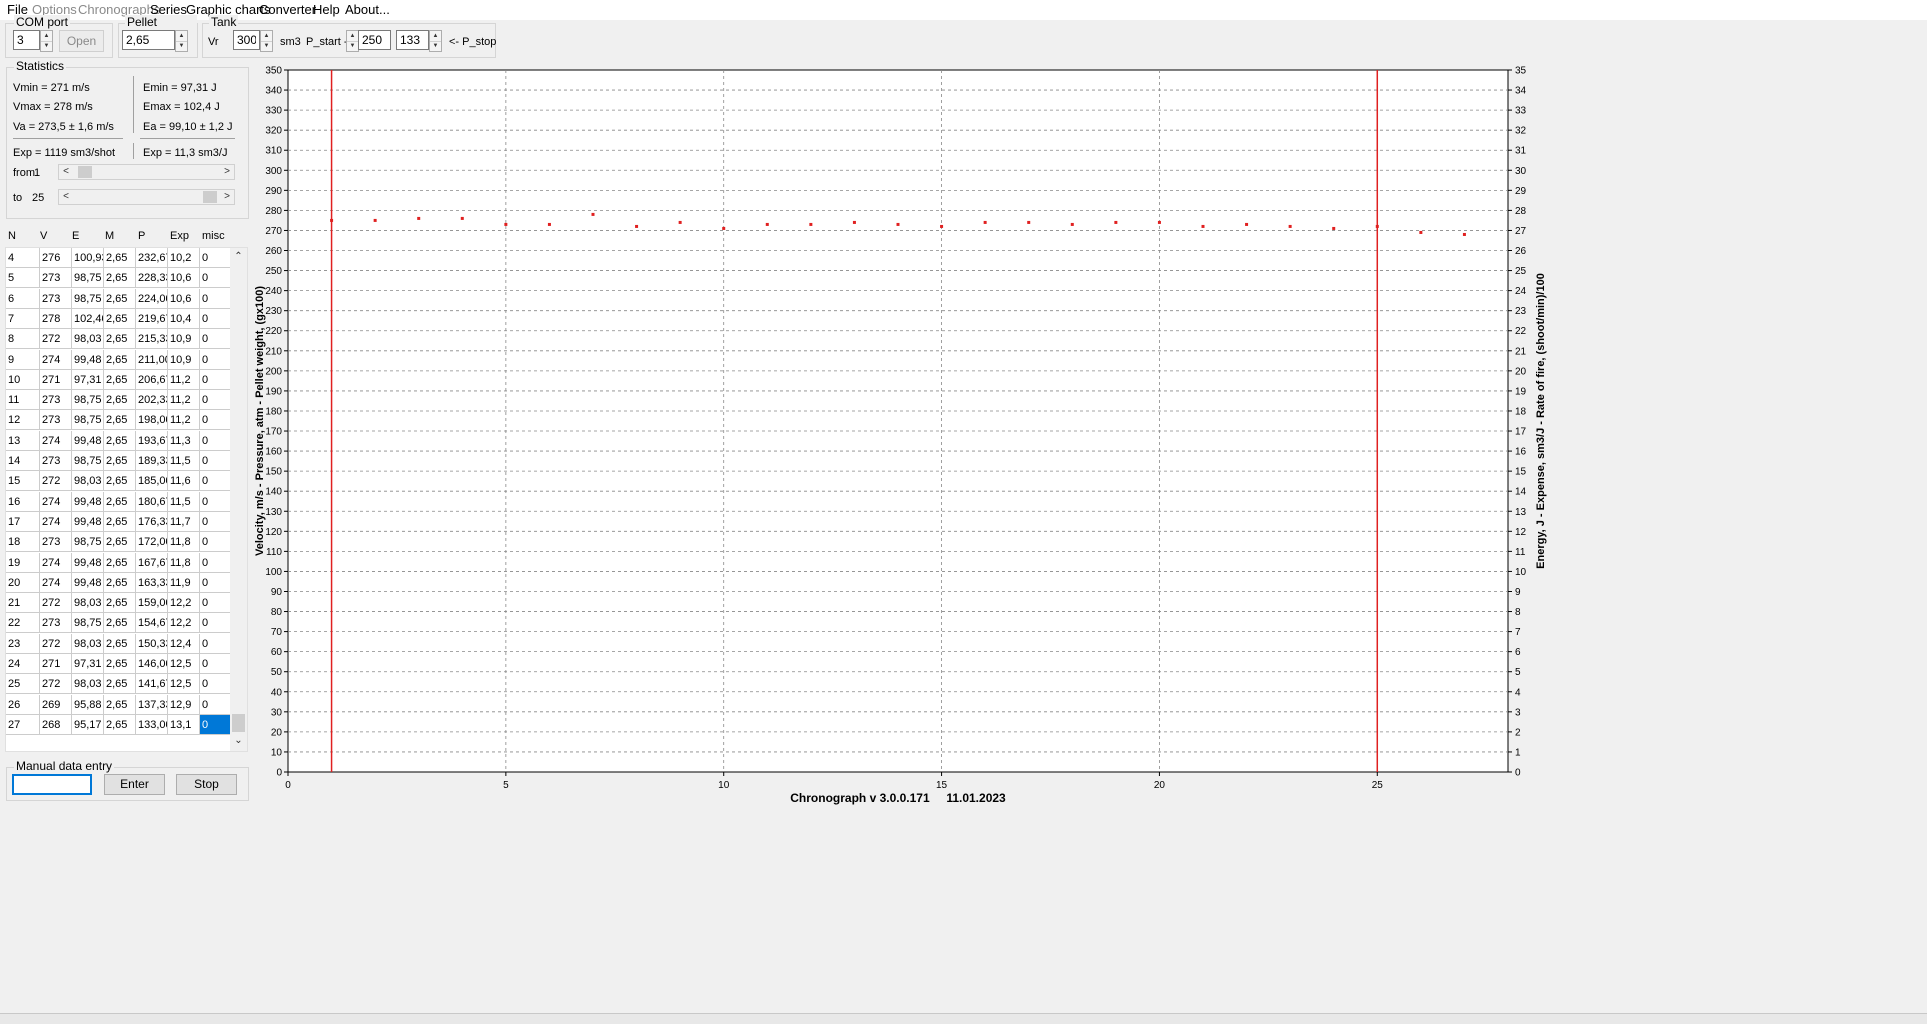 This screenshot has width=1927, height=1024. I want to click on table-cell: 189,33, so click(152, 461).